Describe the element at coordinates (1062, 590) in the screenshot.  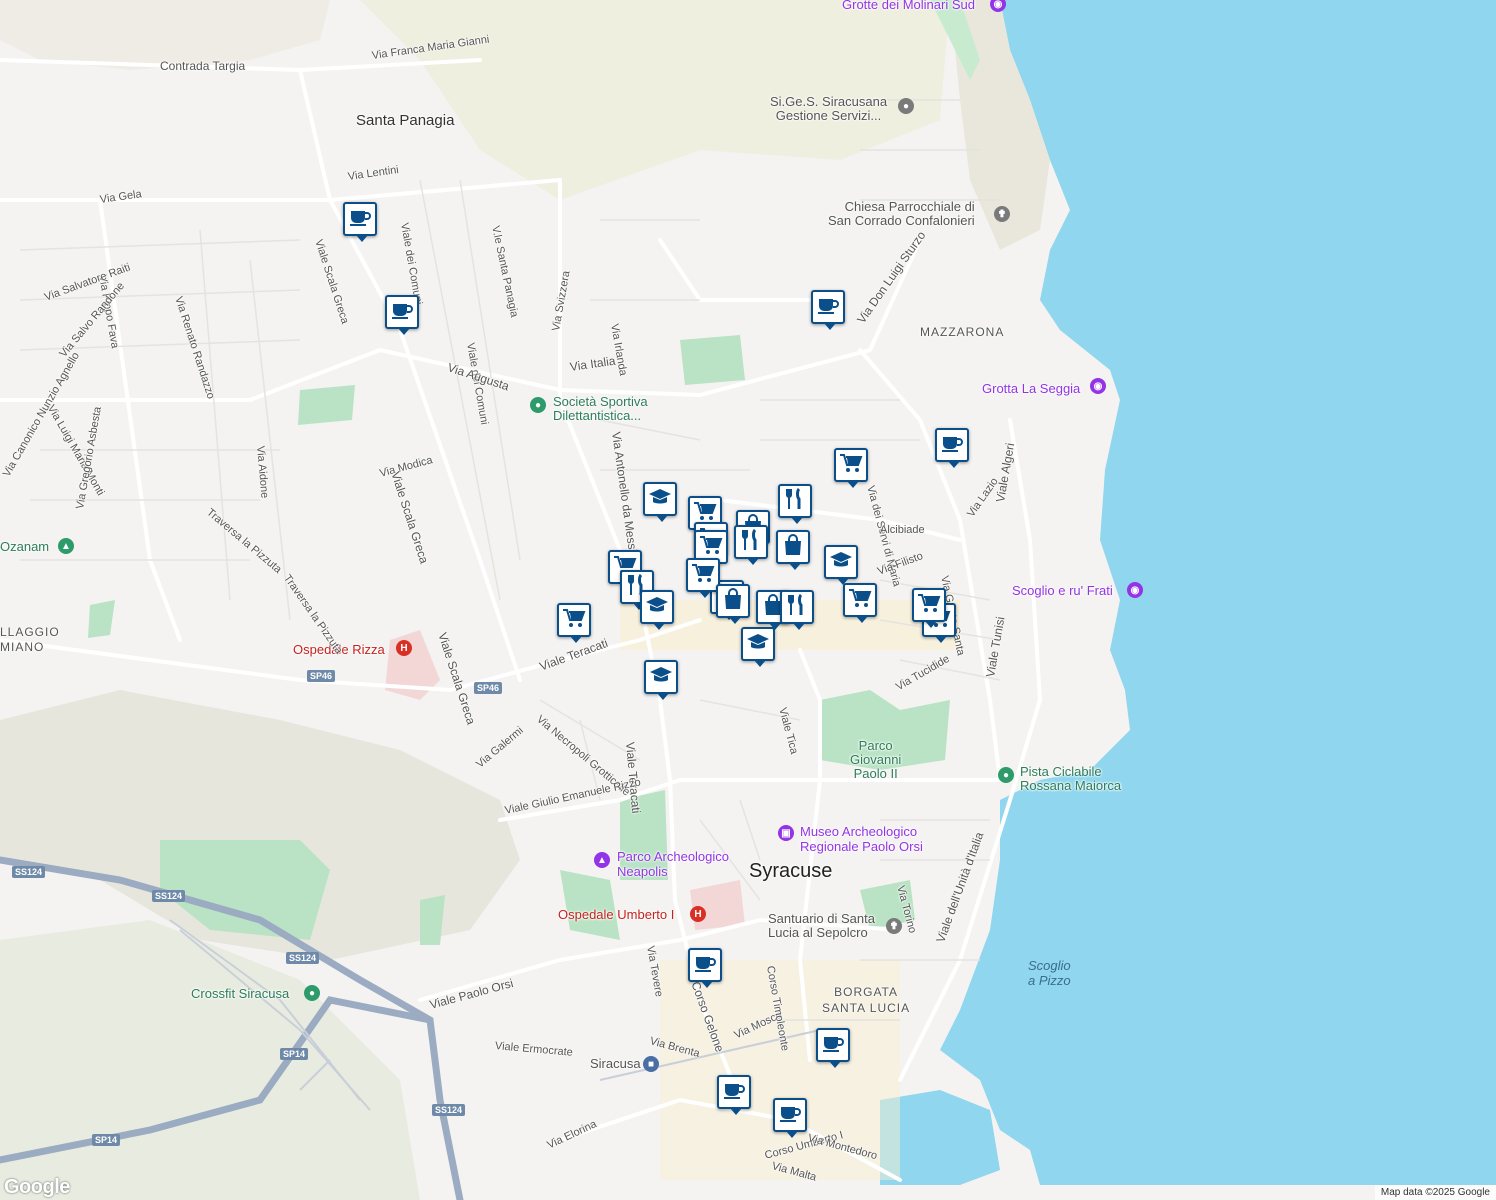
I see `poi-scoglio-frati: Scoglio e ru' Frati` at that location.